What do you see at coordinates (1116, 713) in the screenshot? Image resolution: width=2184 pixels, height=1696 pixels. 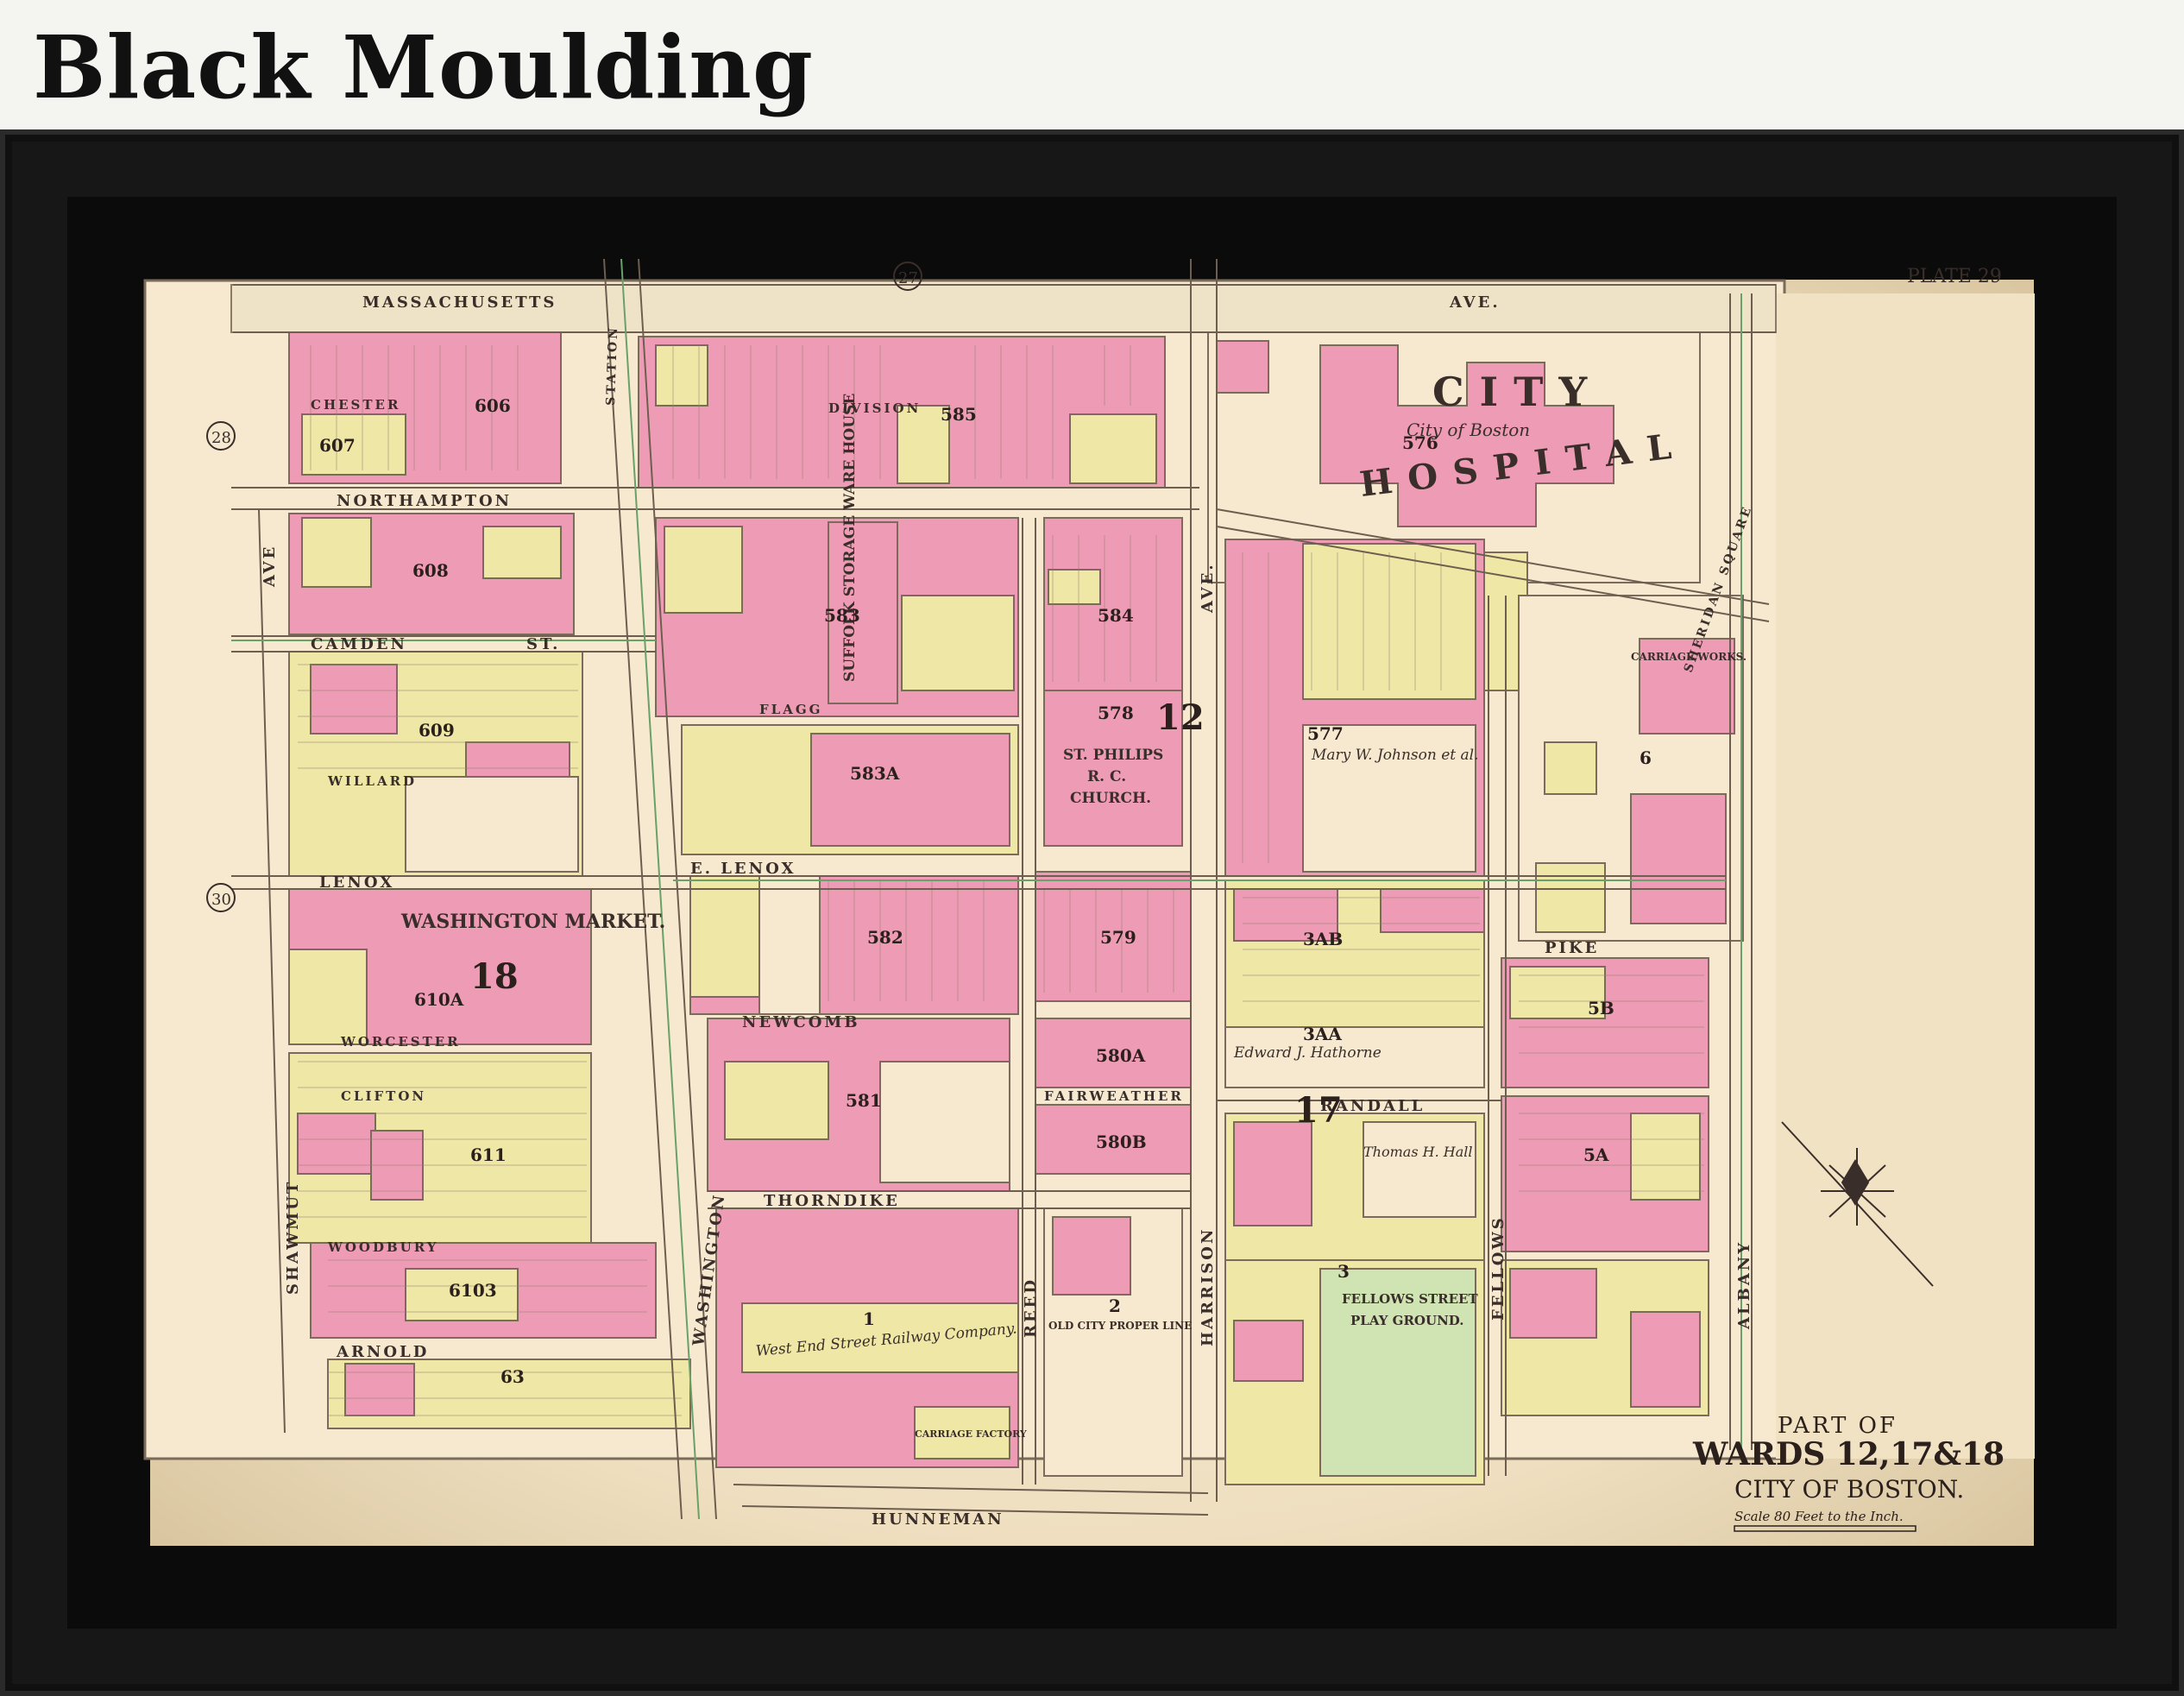 I see `block-578: 578` at bounding box center [1116, 713].